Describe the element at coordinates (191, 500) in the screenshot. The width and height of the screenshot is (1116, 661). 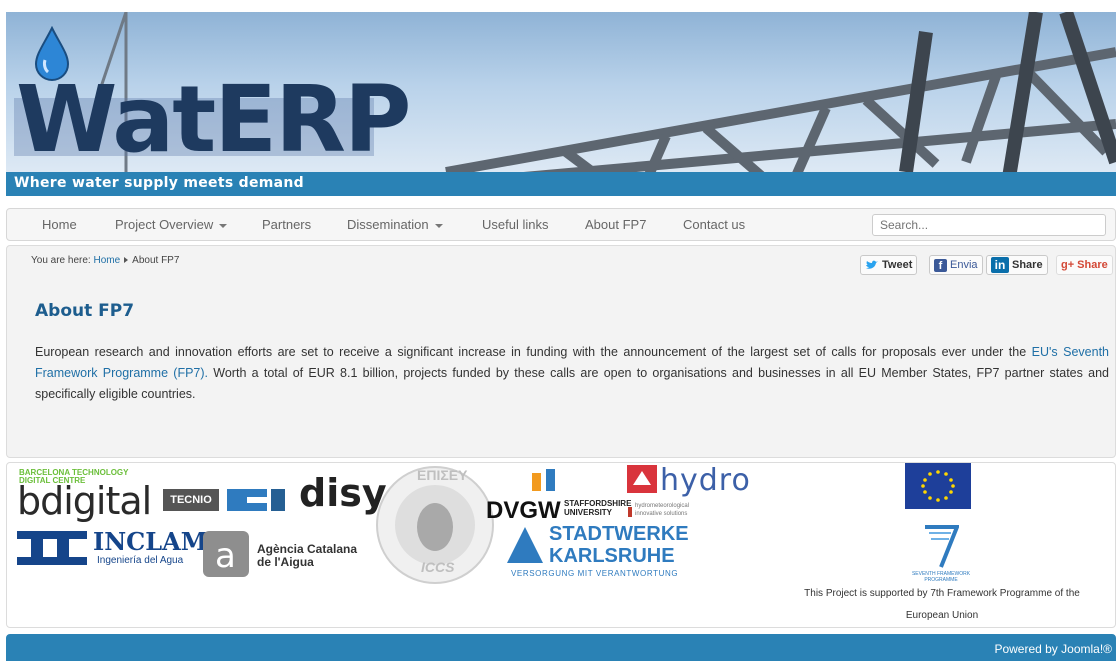
I see `tecnio-logo: TECNIO` at that location.